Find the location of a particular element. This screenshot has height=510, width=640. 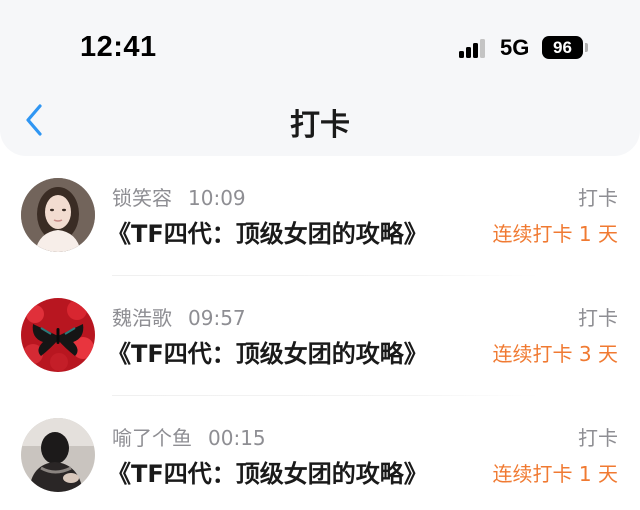

username: 魏浩歌 is located at coordinates (142, 318).